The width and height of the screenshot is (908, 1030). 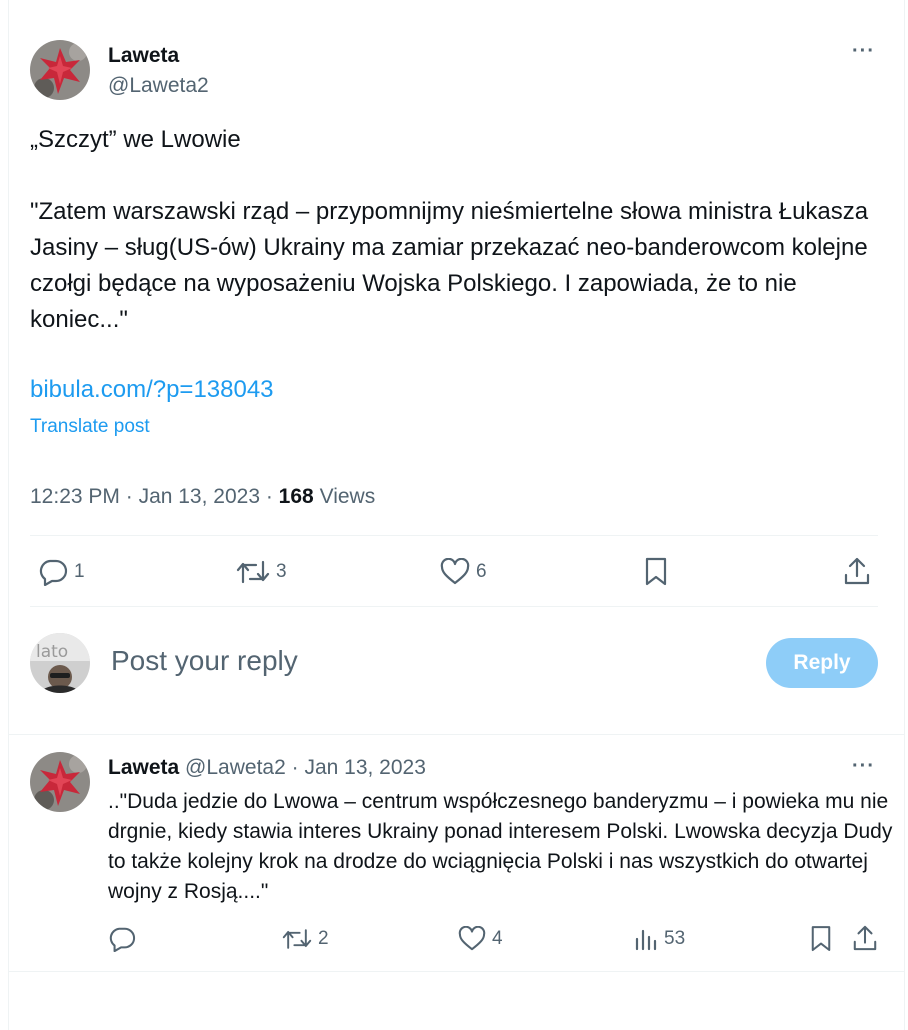 I want to click on reply-share-action, so click(x=865, y=938).